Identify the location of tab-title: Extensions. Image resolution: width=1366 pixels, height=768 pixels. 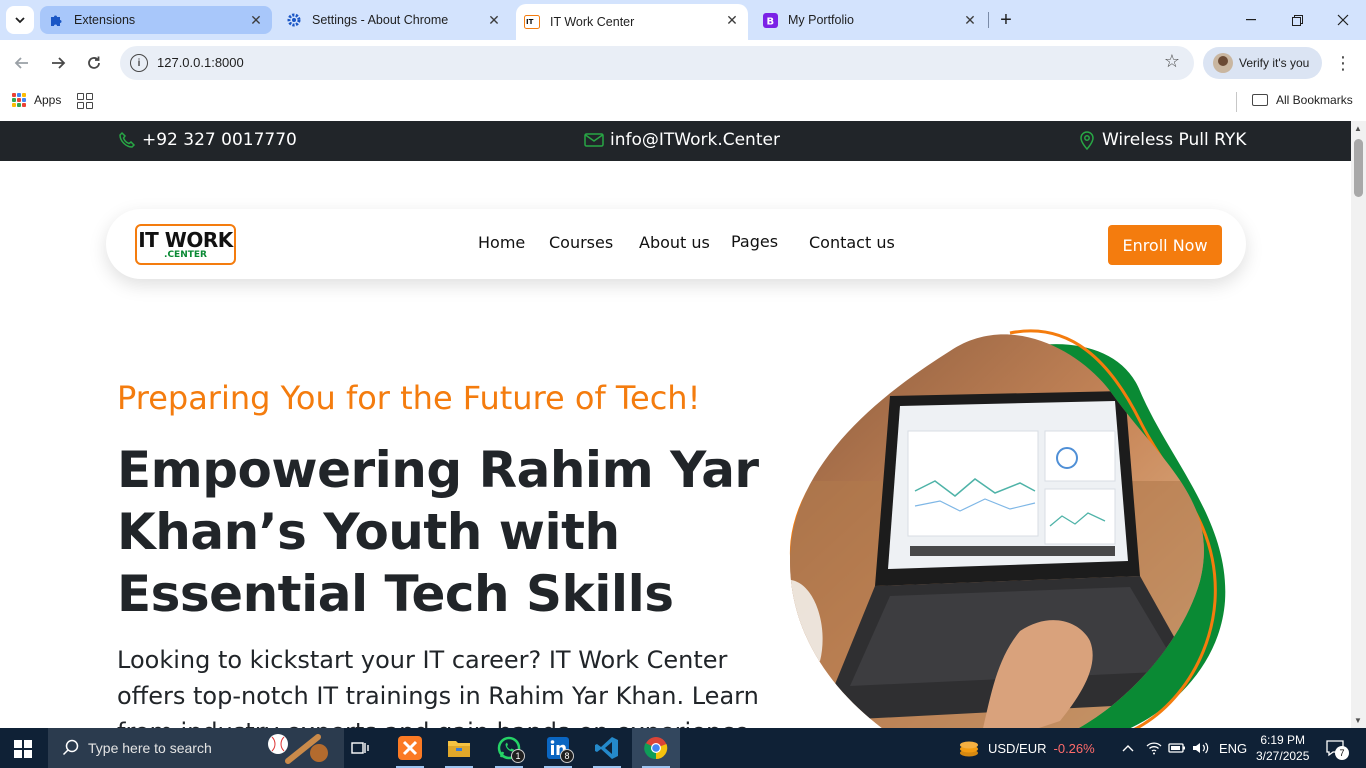
(105, 20).